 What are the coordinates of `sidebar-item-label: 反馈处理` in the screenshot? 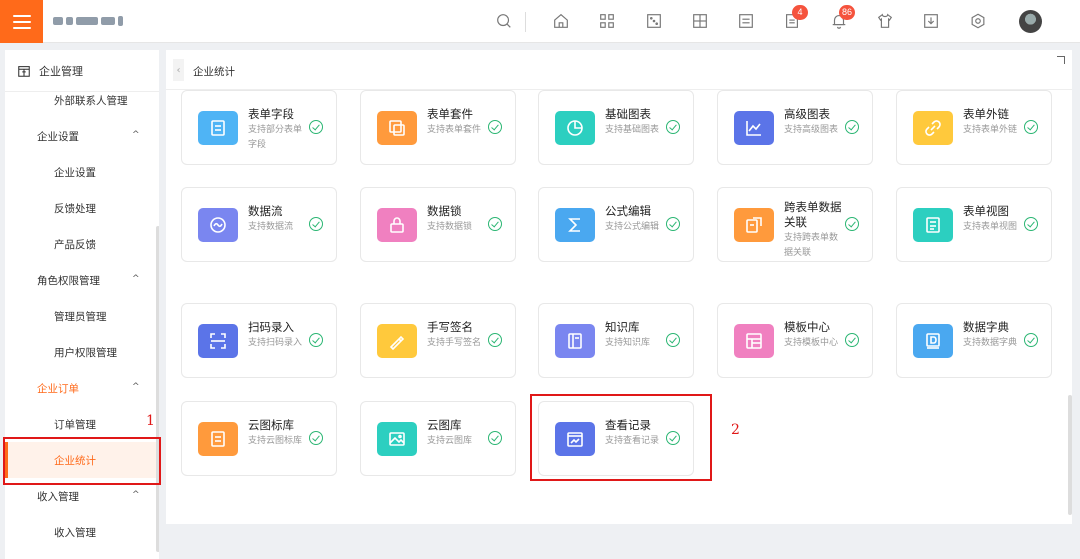 It's located at (75, 208).